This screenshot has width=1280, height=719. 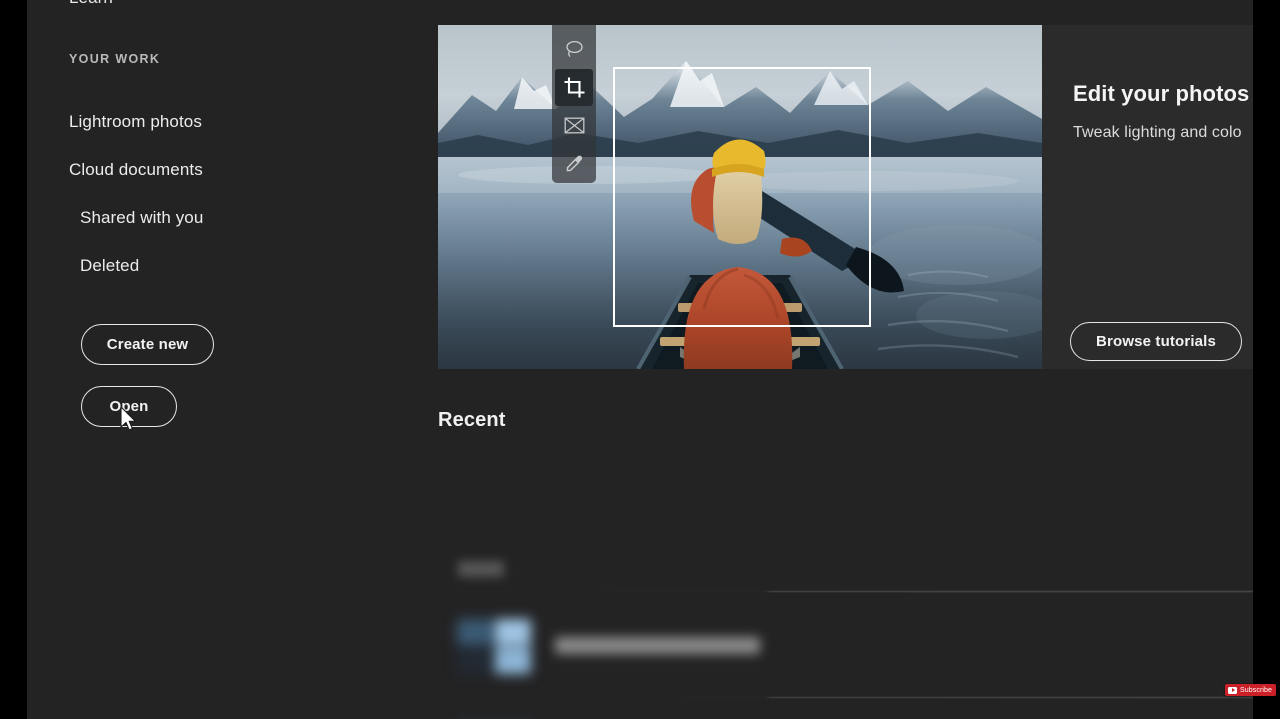 What do you see at coordinates (232, 170) in the screenshot?
I see `sidebar-item-cloud-documents: Cloud documents` at bounding box center [232, 170].